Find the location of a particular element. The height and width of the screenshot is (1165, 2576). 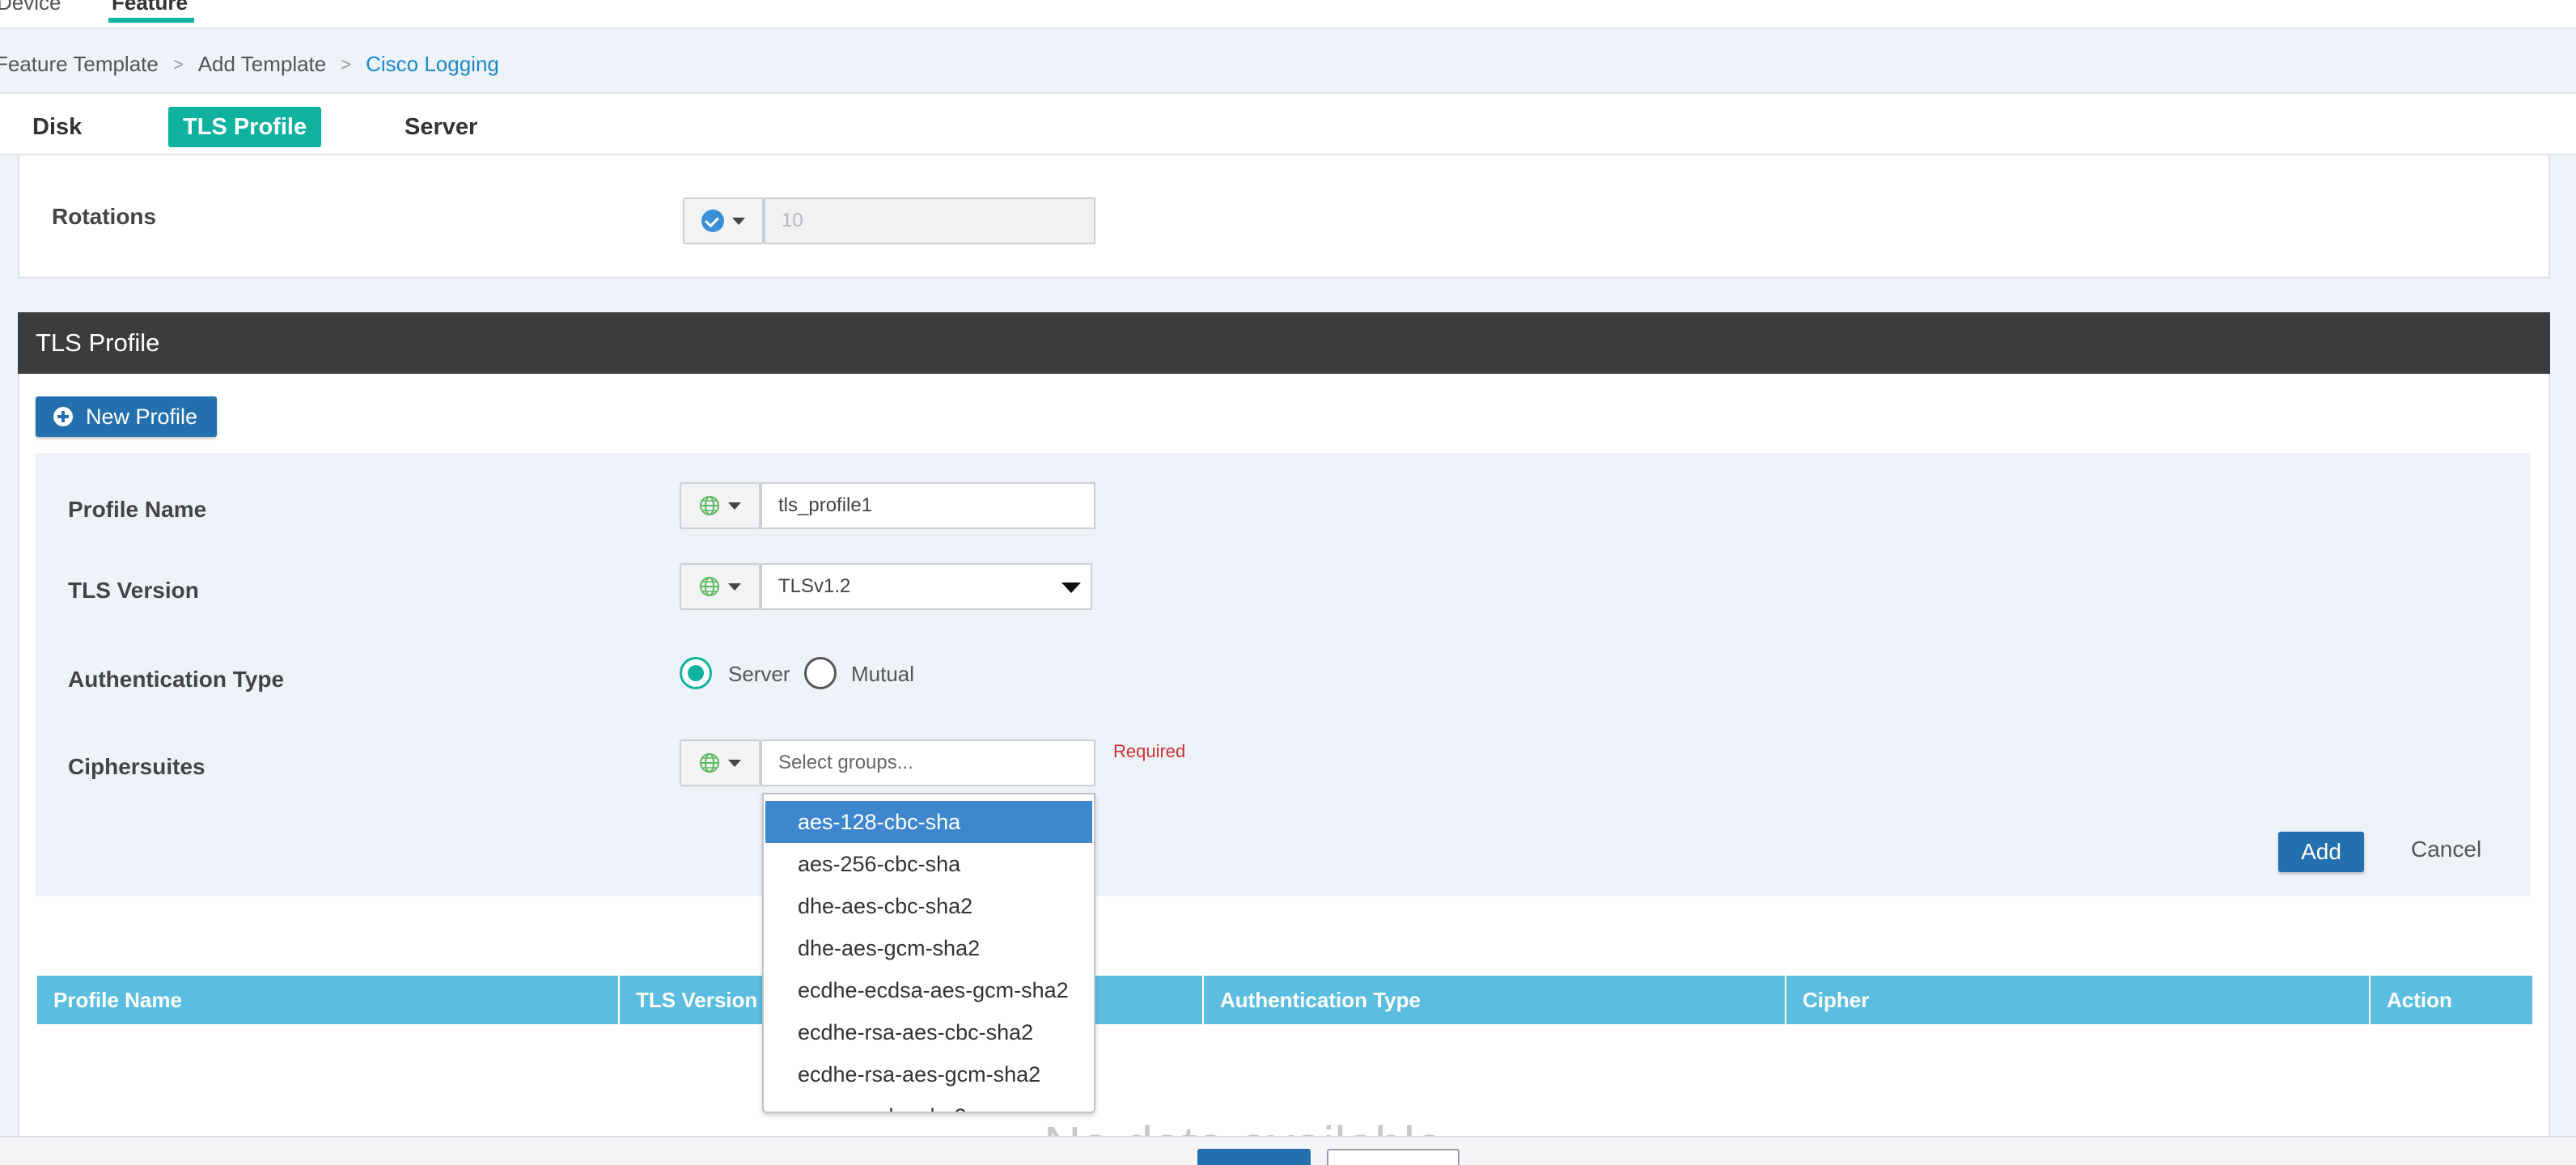

section-tab-disk: Disk is located at coordinates (57, 127).